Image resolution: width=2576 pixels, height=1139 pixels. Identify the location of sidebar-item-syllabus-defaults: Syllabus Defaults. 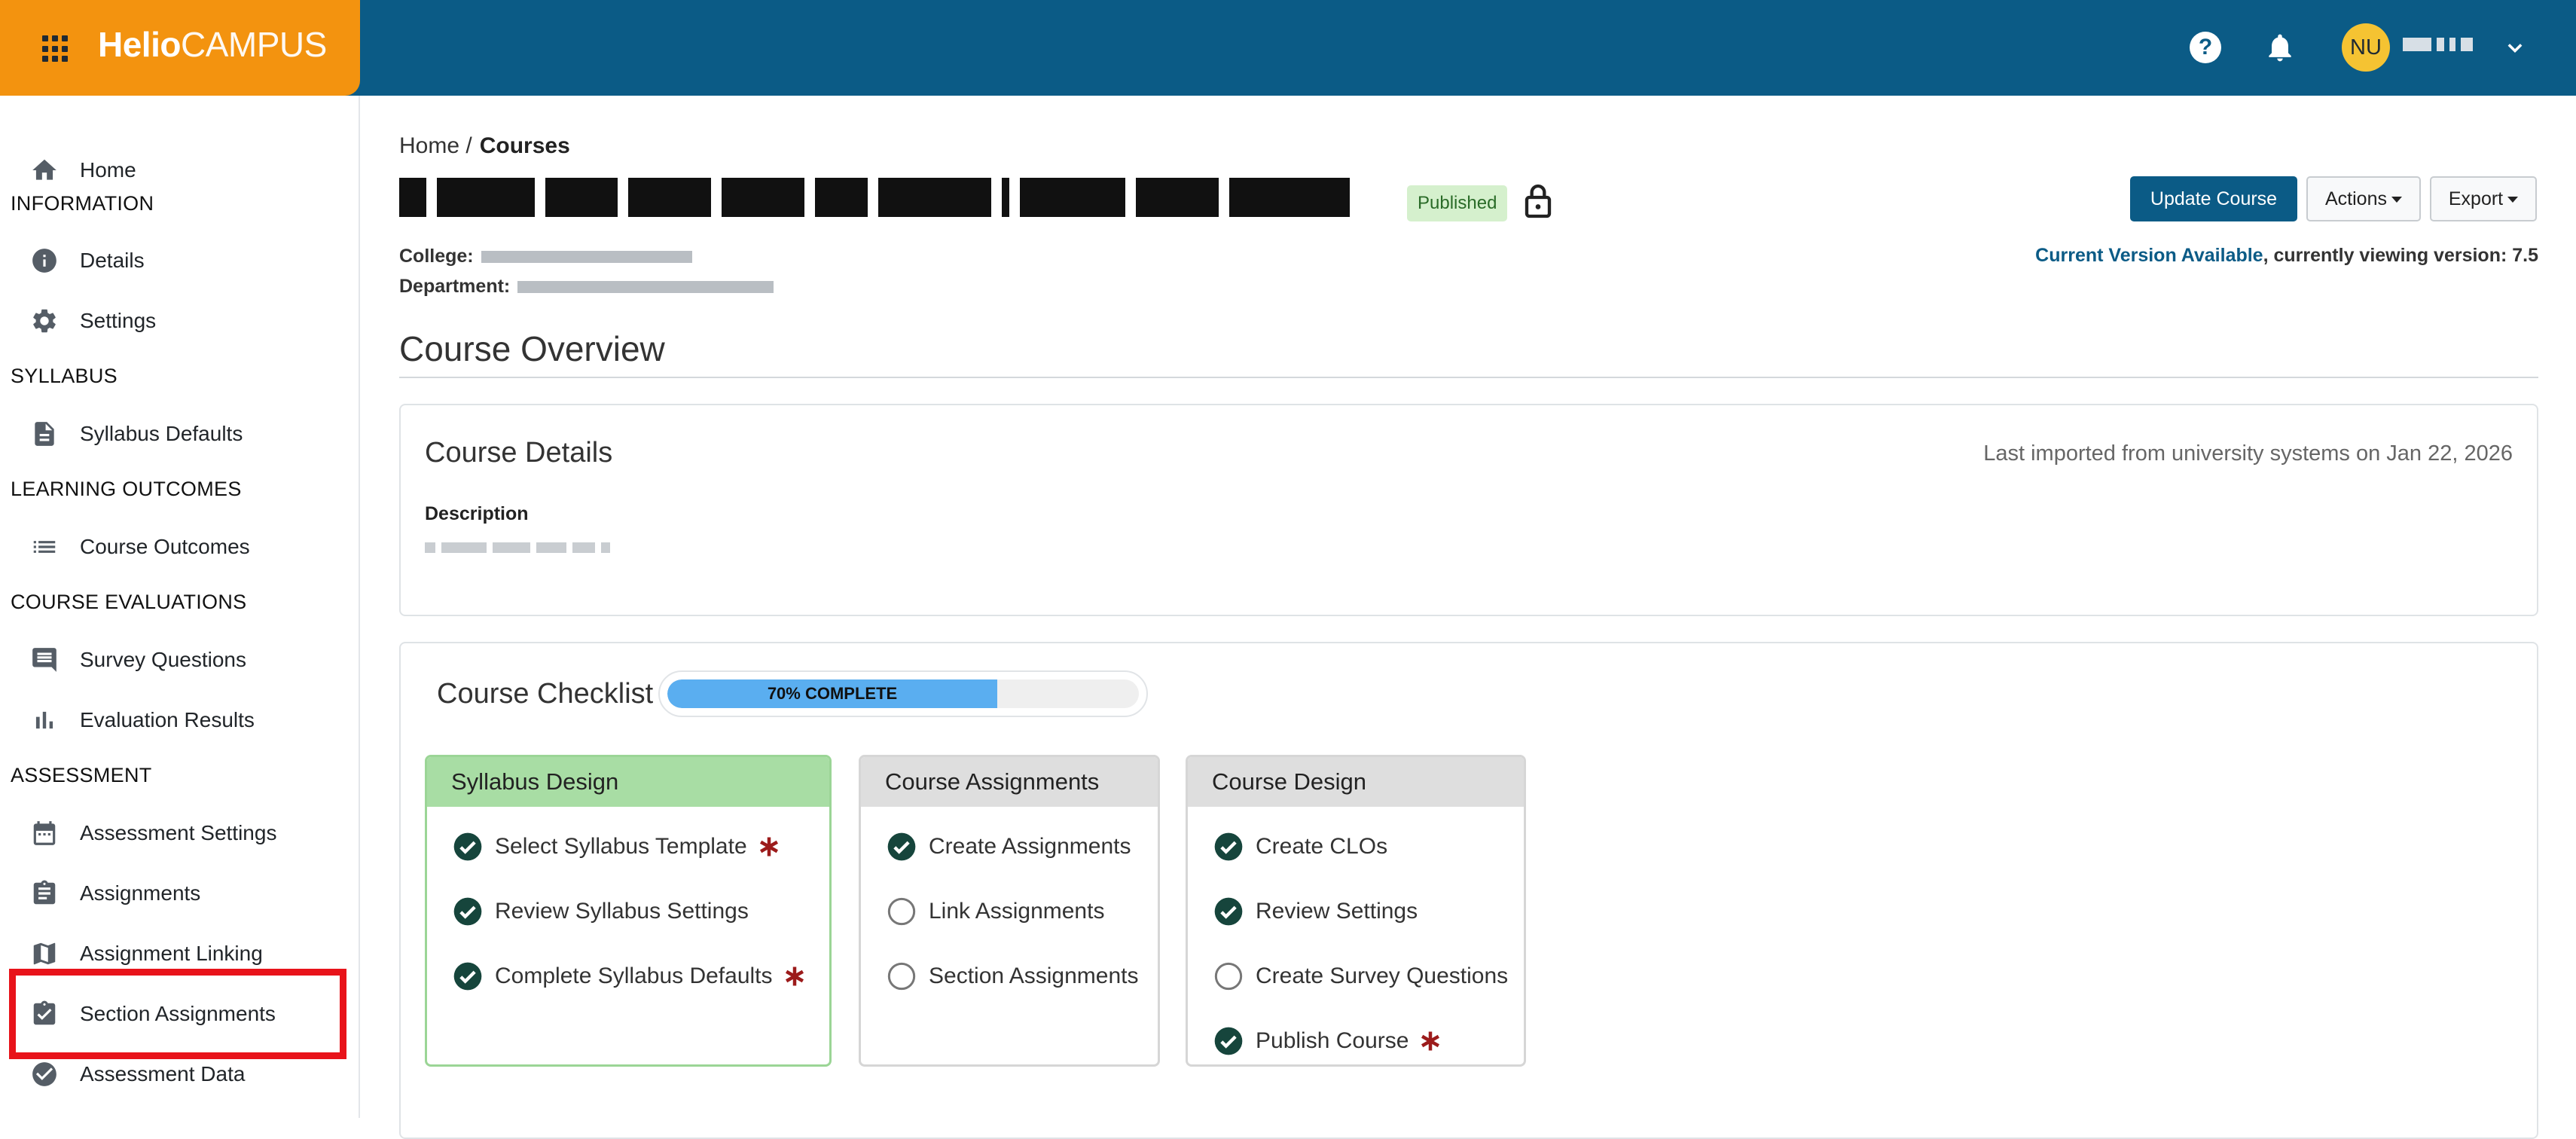
(188, 434).